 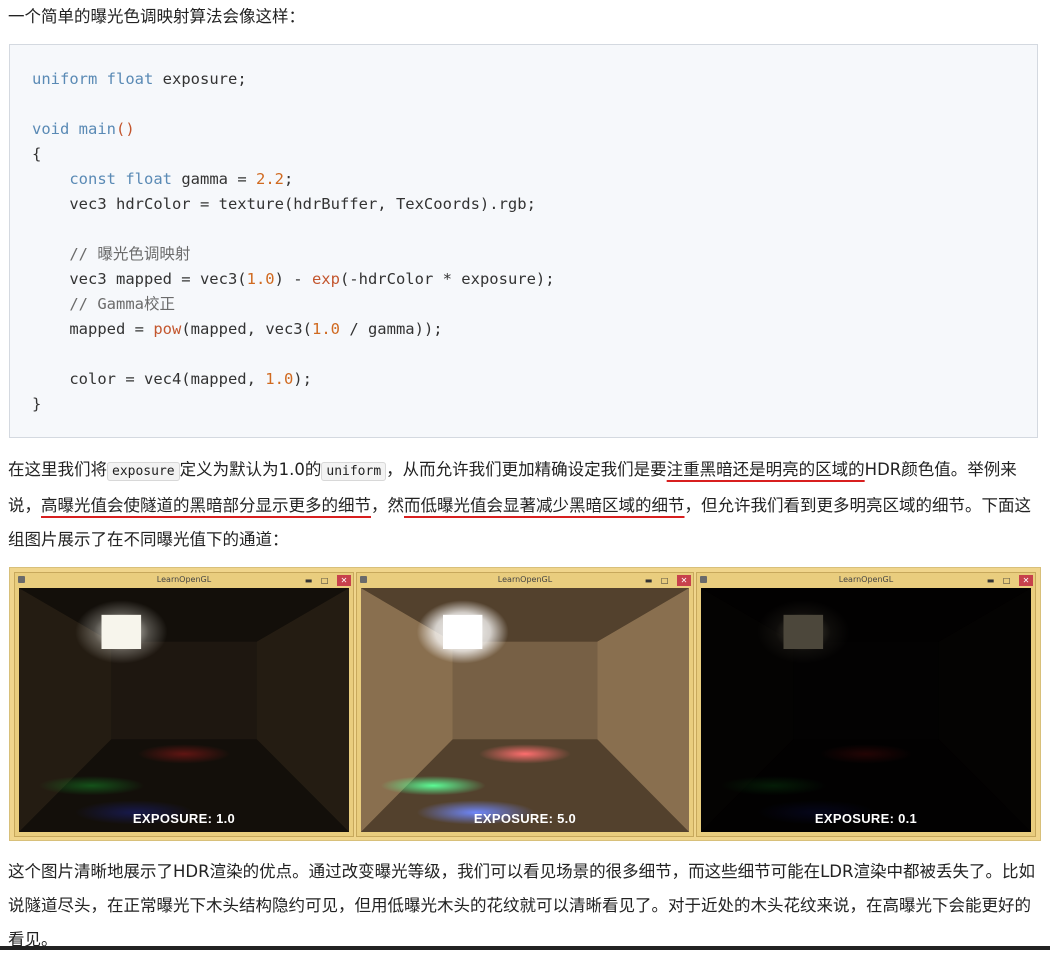 I want to click on intro-paragraph: 一个简单的曝光色调映射算法会像这样：, so click(x=156, y=16).